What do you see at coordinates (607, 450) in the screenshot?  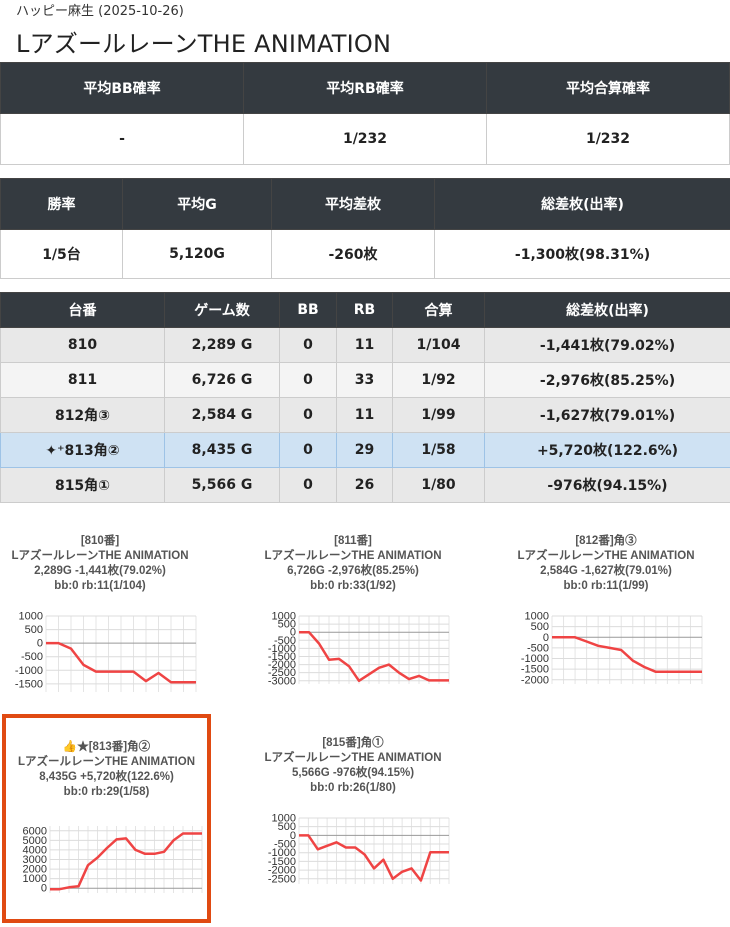 I see `diff-cell: +5,720枚(122.6%)` at bounding box center [607, 450].